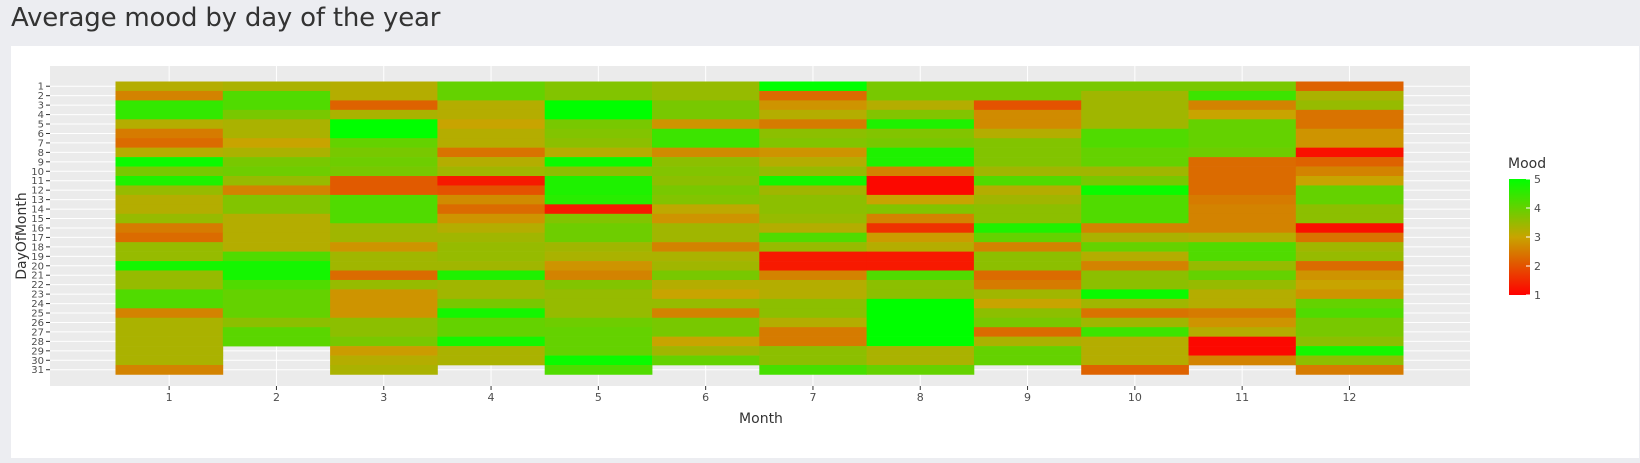 The width and height of the screenshot is (1640, 463). Describe the element at coordinates (920, 228) in the screenshot. I see `heatmap-cell-m8-d16` at that location.